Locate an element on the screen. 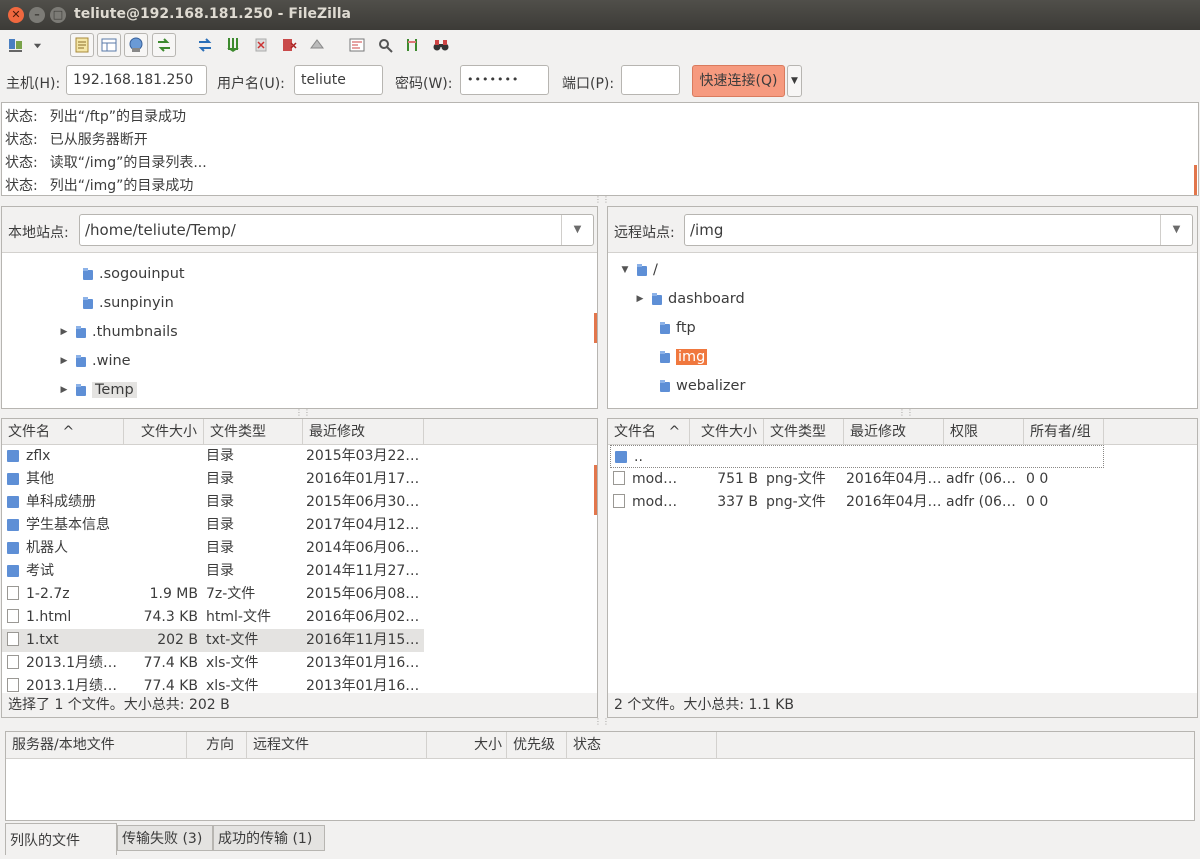  tab-queued-files: 列队的文件 is located at coordinates (61, 839).